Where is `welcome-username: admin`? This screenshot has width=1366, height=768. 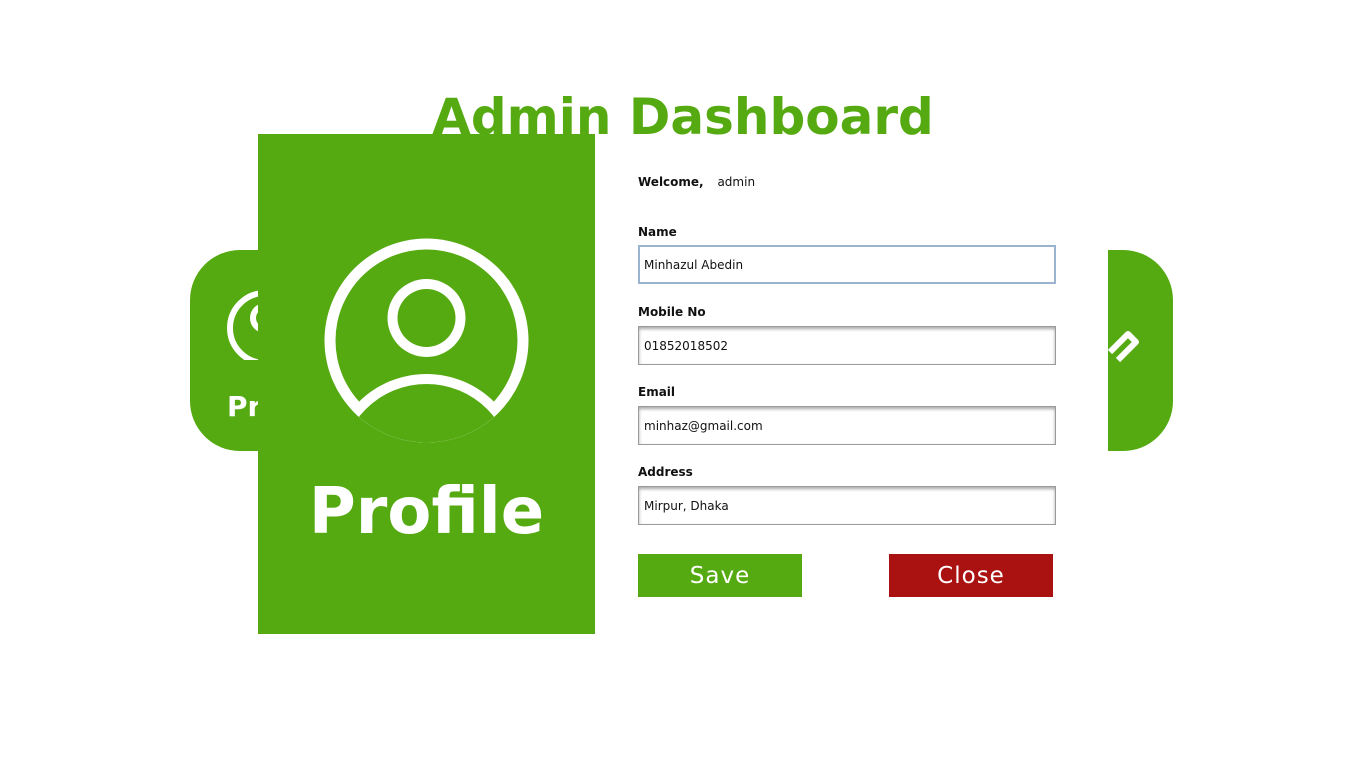 welcome-username: admin is located at coordinates (736, 182).